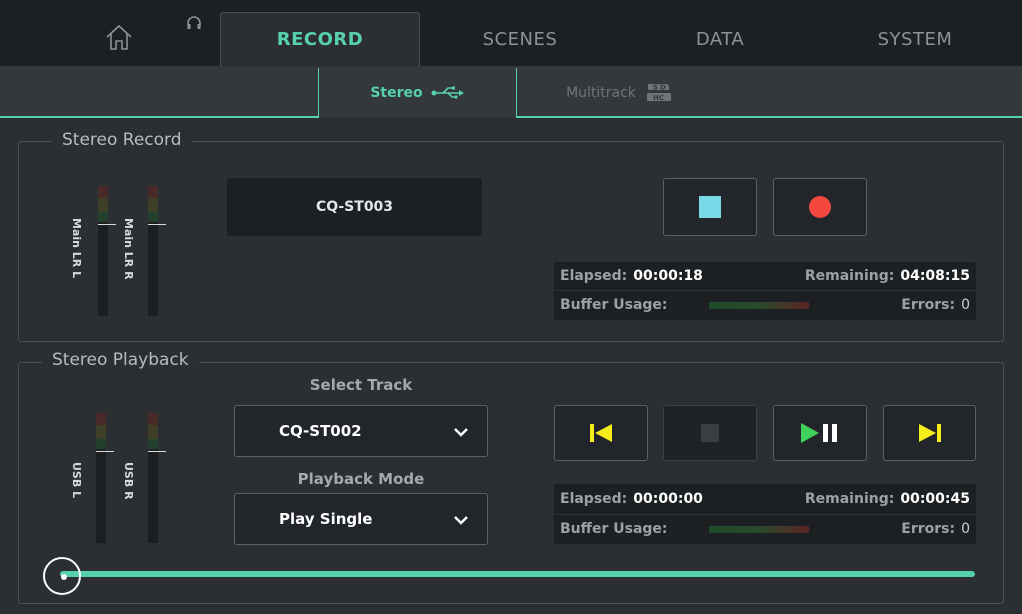  I want to click on subtab-multitrack: Multitrack S D HC, so click(620, 93).